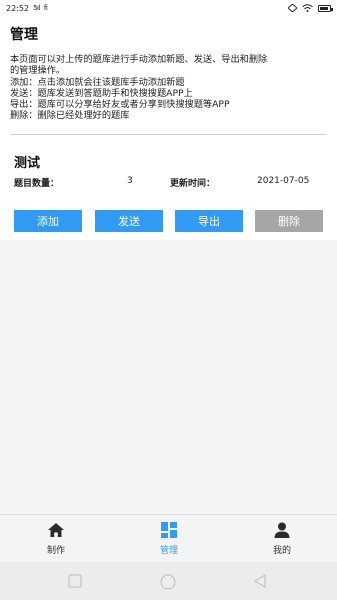  Describe the element at coordinates (48, 221) in the screenshot. I see `add-button: 添加` at that location.